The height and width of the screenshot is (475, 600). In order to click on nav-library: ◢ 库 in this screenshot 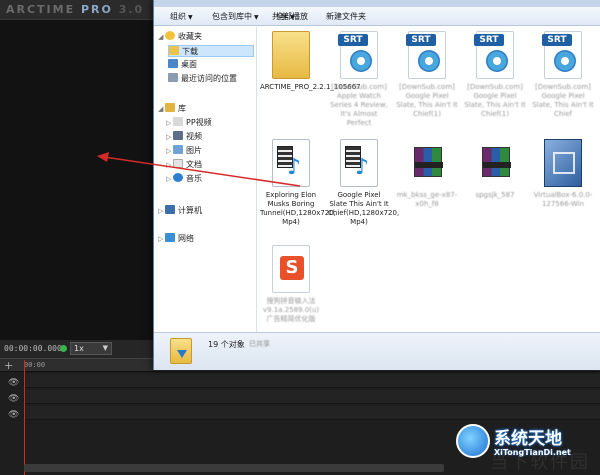, I will do `click(172, 109)`.